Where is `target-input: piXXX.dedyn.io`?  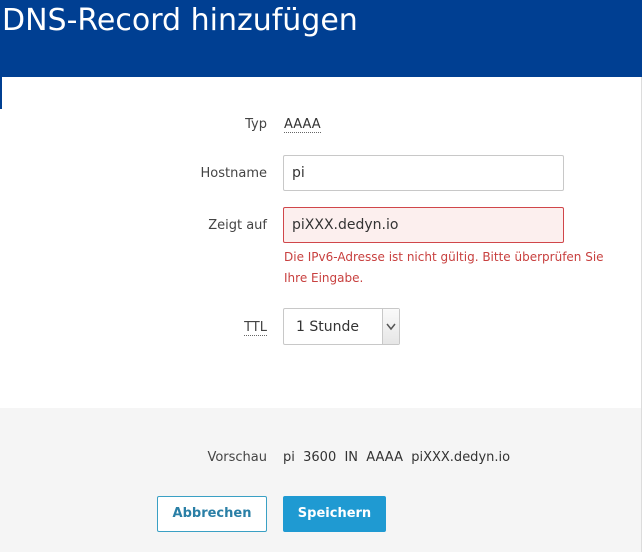
target-input: piXXX.dedyn.io is located at coordinates (423, 225).